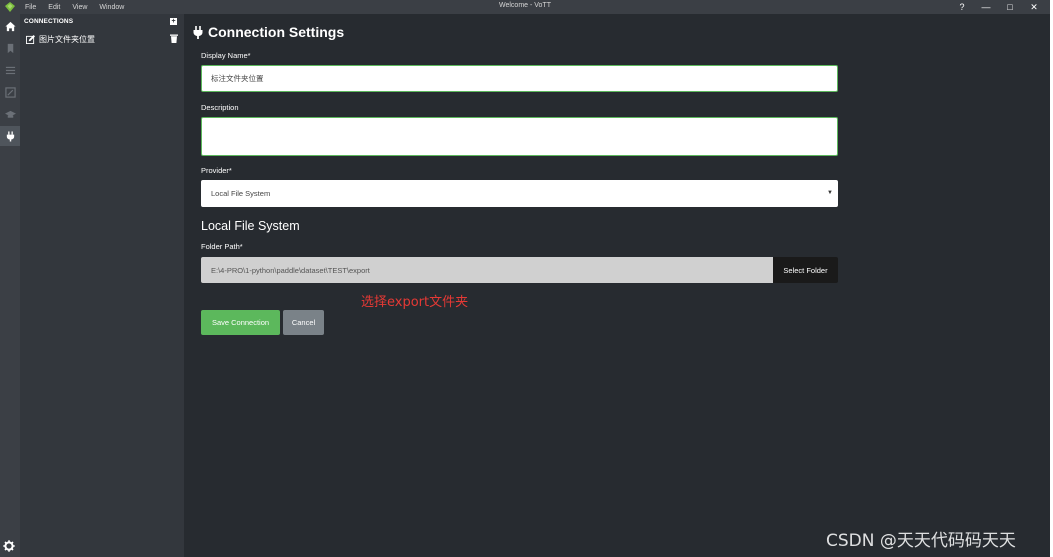 The width and height of the screenshot is (1053, 557). What do you see at coordinates (173, 21) in the screenshot?
I see `add-connection-button: +` at bounding box center [173, 21].